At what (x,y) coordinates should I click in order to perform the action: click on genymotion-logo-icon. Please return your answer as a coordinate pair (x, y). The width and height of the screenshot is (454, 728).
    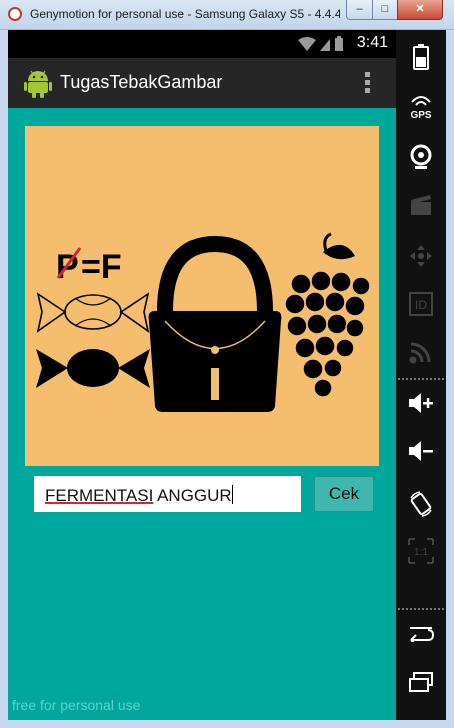
    Looking at the image, I should click on (15, 14).